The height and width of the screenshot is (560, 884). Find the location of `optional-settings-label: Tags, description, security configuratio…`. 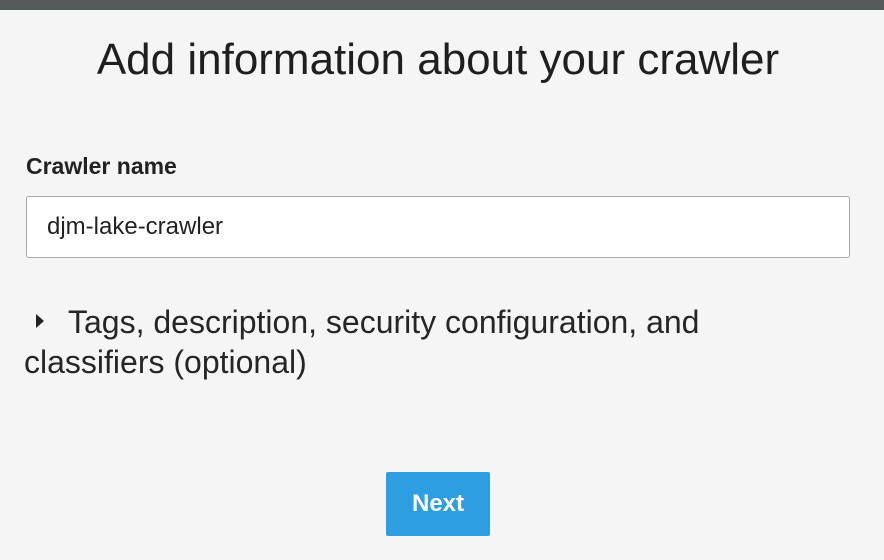

optional-settings-label: Tags, description, security configuratio… is located at coordinates (362, 342).